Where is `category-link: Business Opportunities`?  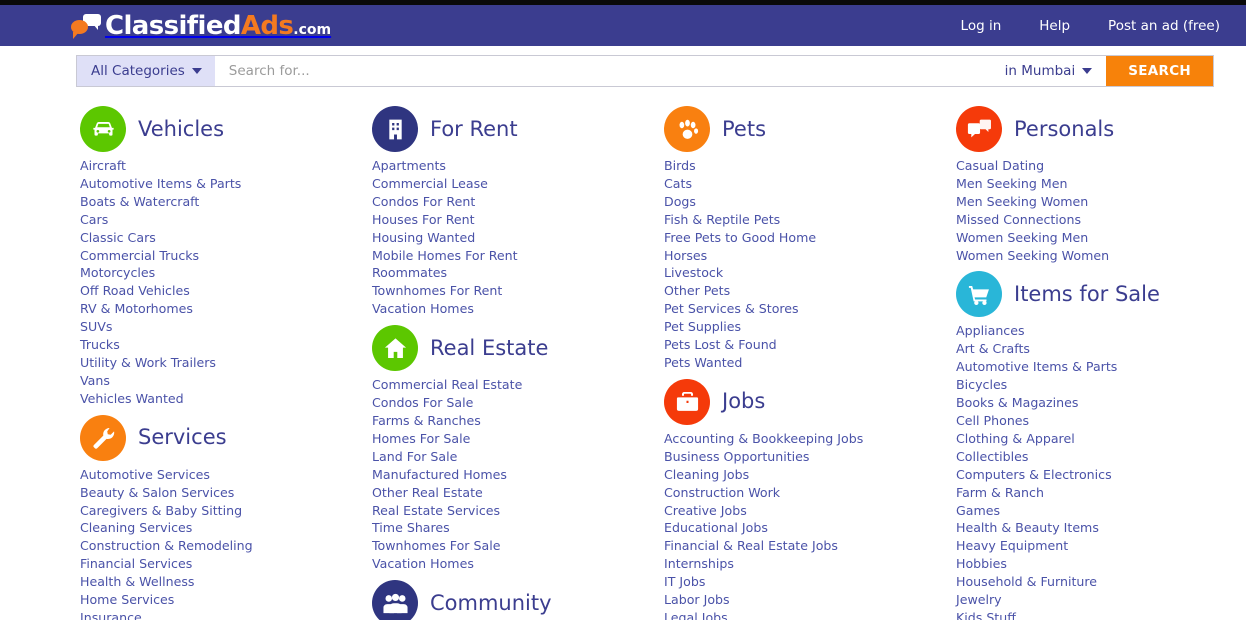 category-link: Business Opportunities is located at coordinates (736, 456).